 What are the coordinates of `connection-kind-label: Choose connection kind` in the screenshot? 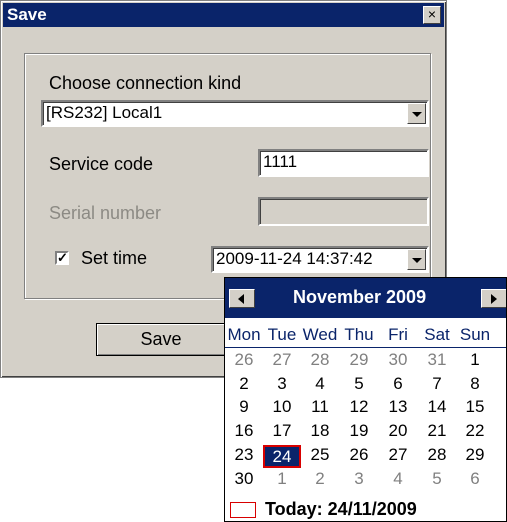 It's located at (145, 83).